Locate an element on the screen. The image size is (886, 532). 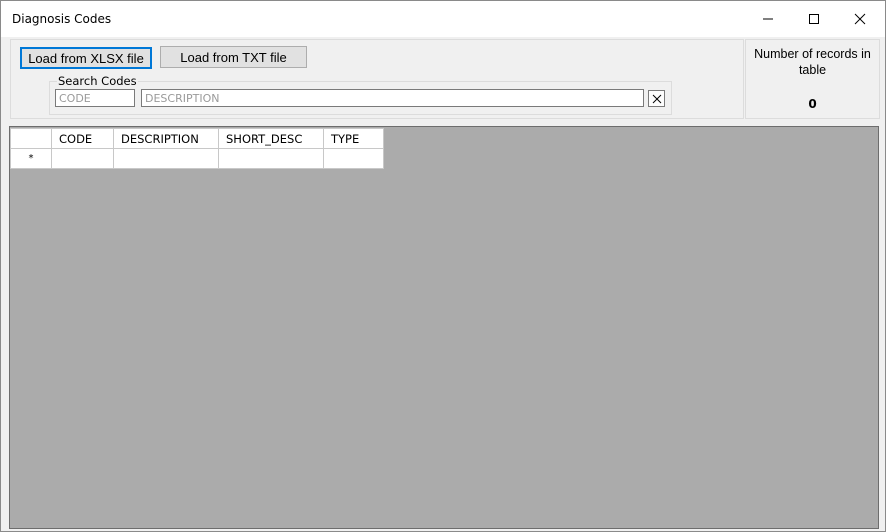
clear-icon is located at coordinates (656, 98).